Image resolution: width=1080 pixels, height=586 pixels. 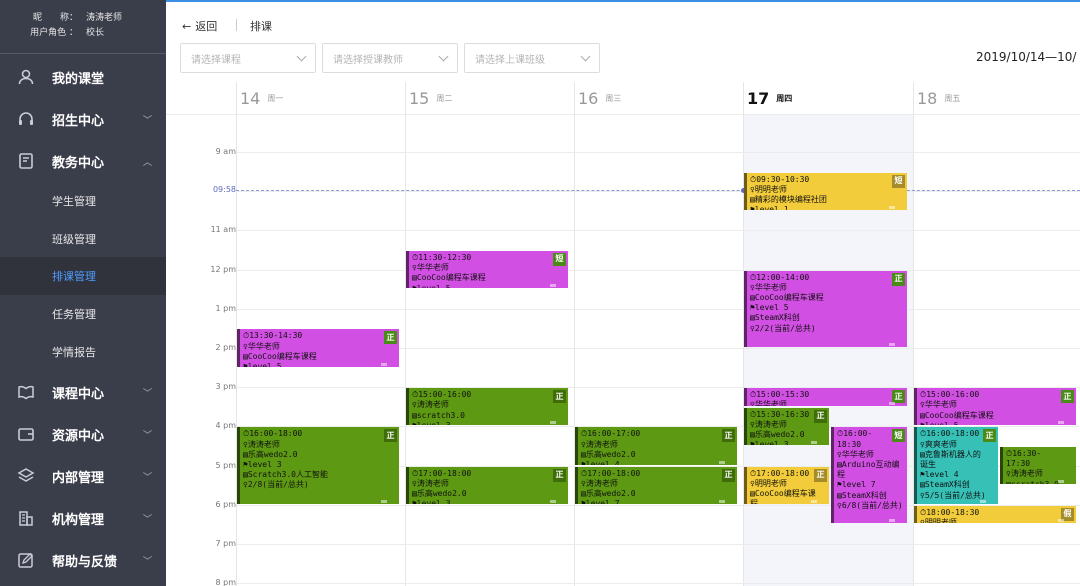 I want to click on nav-label: 我的课堂, so click(x=78, y=79).